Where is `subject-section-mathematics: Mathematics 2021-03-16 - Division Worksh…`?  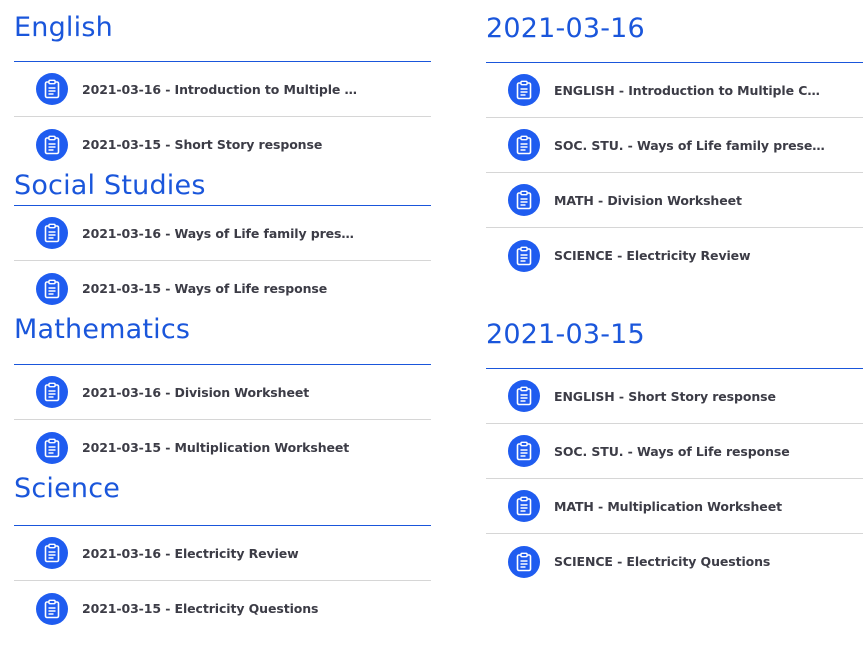
subject-section-mathematics: Mathematics 2021-03-16 - Division Worksh… is located at coordinates (222, 395).